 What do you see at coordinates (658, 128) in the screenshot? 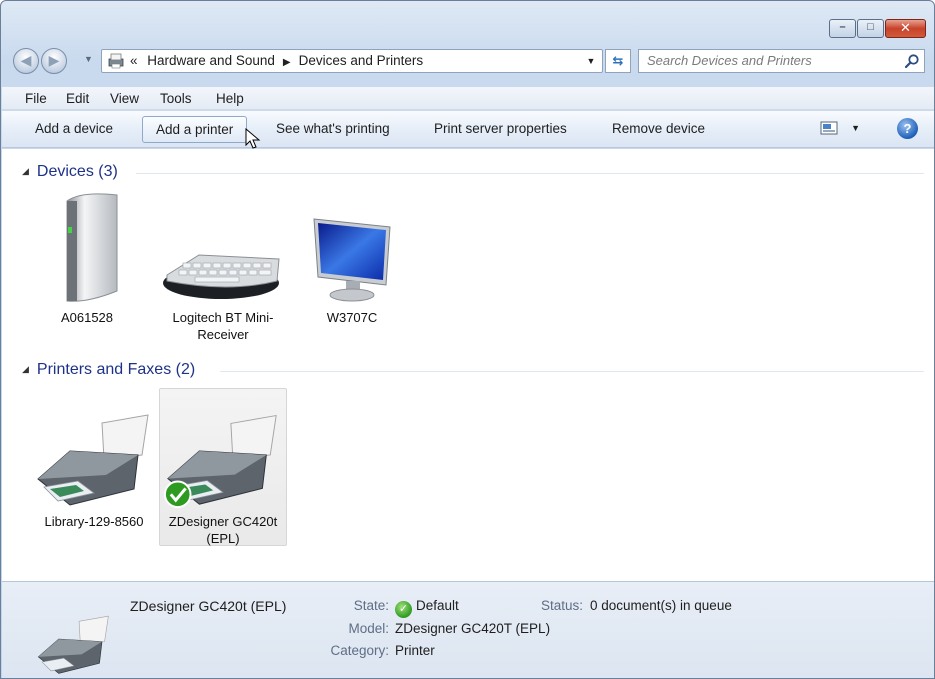
I see `remove-device-button: Remove device` at bounding box center [658, 128].